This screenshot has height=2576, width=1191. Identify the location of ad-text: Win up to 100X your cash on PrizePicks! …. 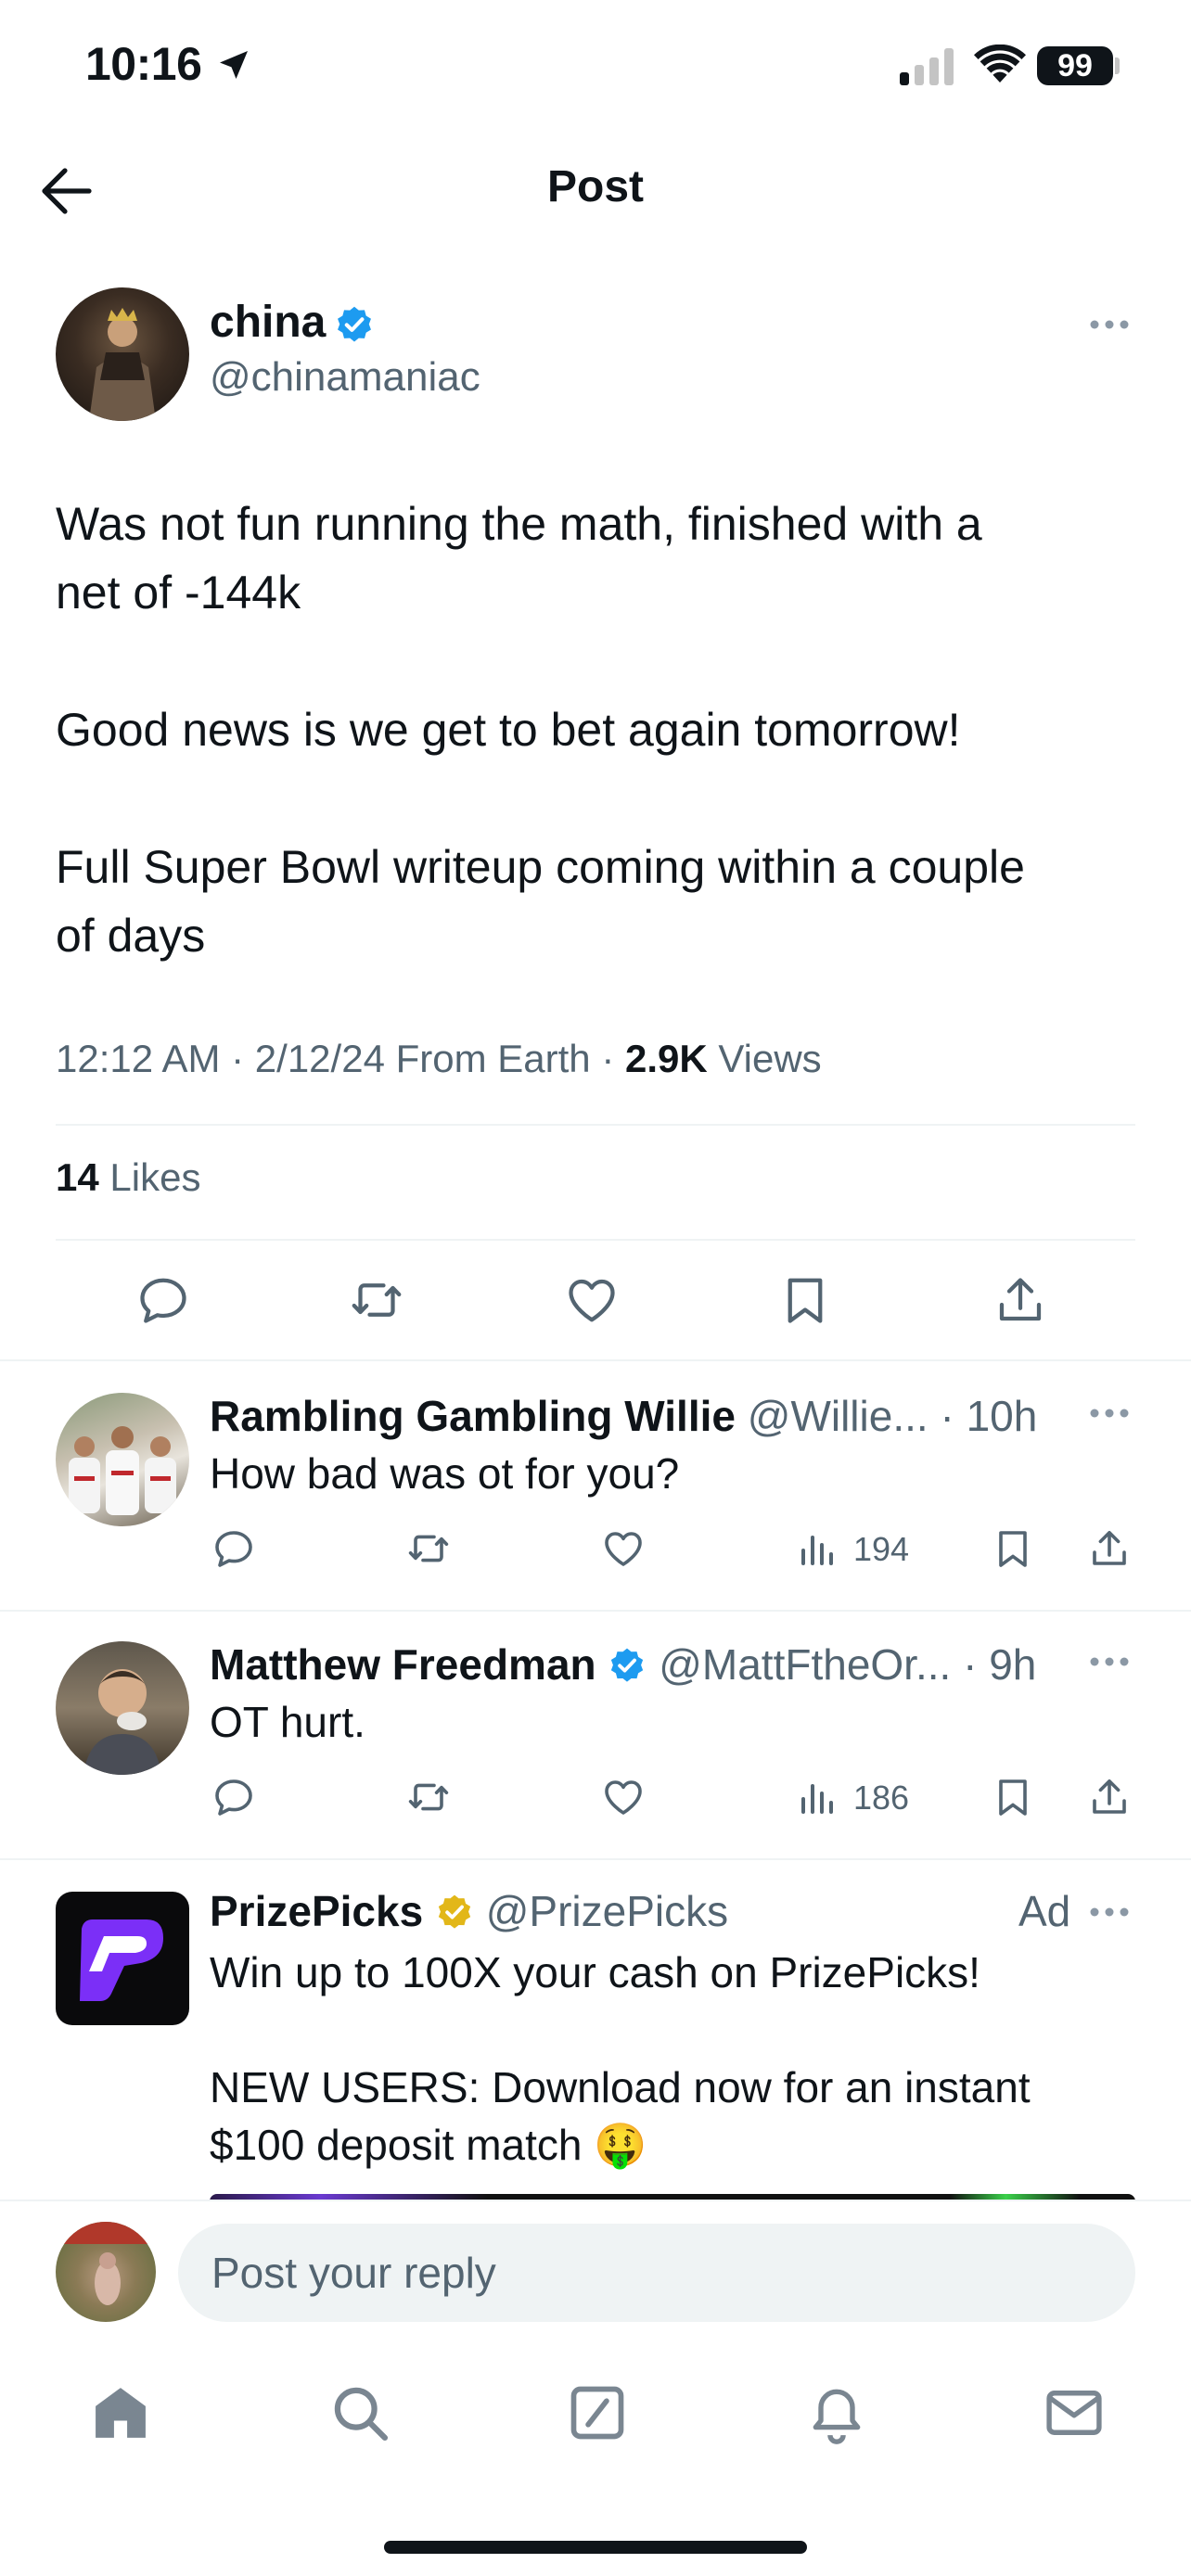
(620, 2058).